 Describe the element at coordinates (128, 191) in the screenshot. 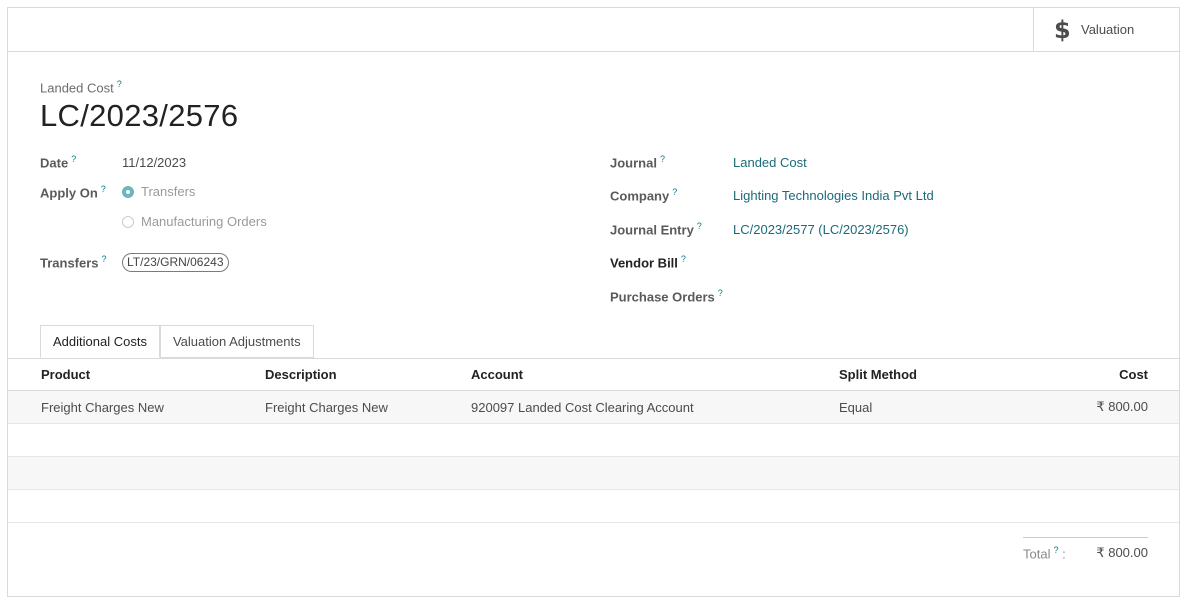

I see `radio-checked-icon` at that location.